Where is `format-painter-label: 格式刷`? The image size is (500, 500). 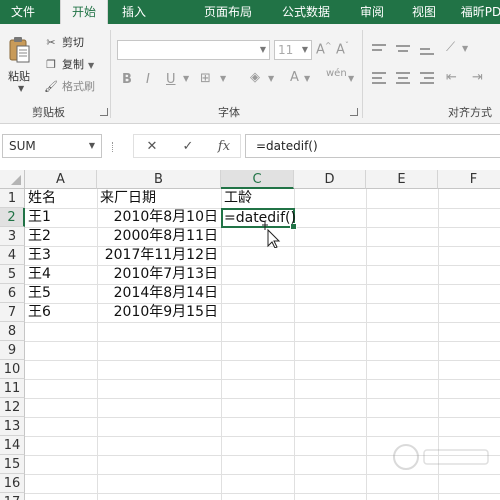
format-painter-label: 格式刷 is located at coordinates (78, 86).